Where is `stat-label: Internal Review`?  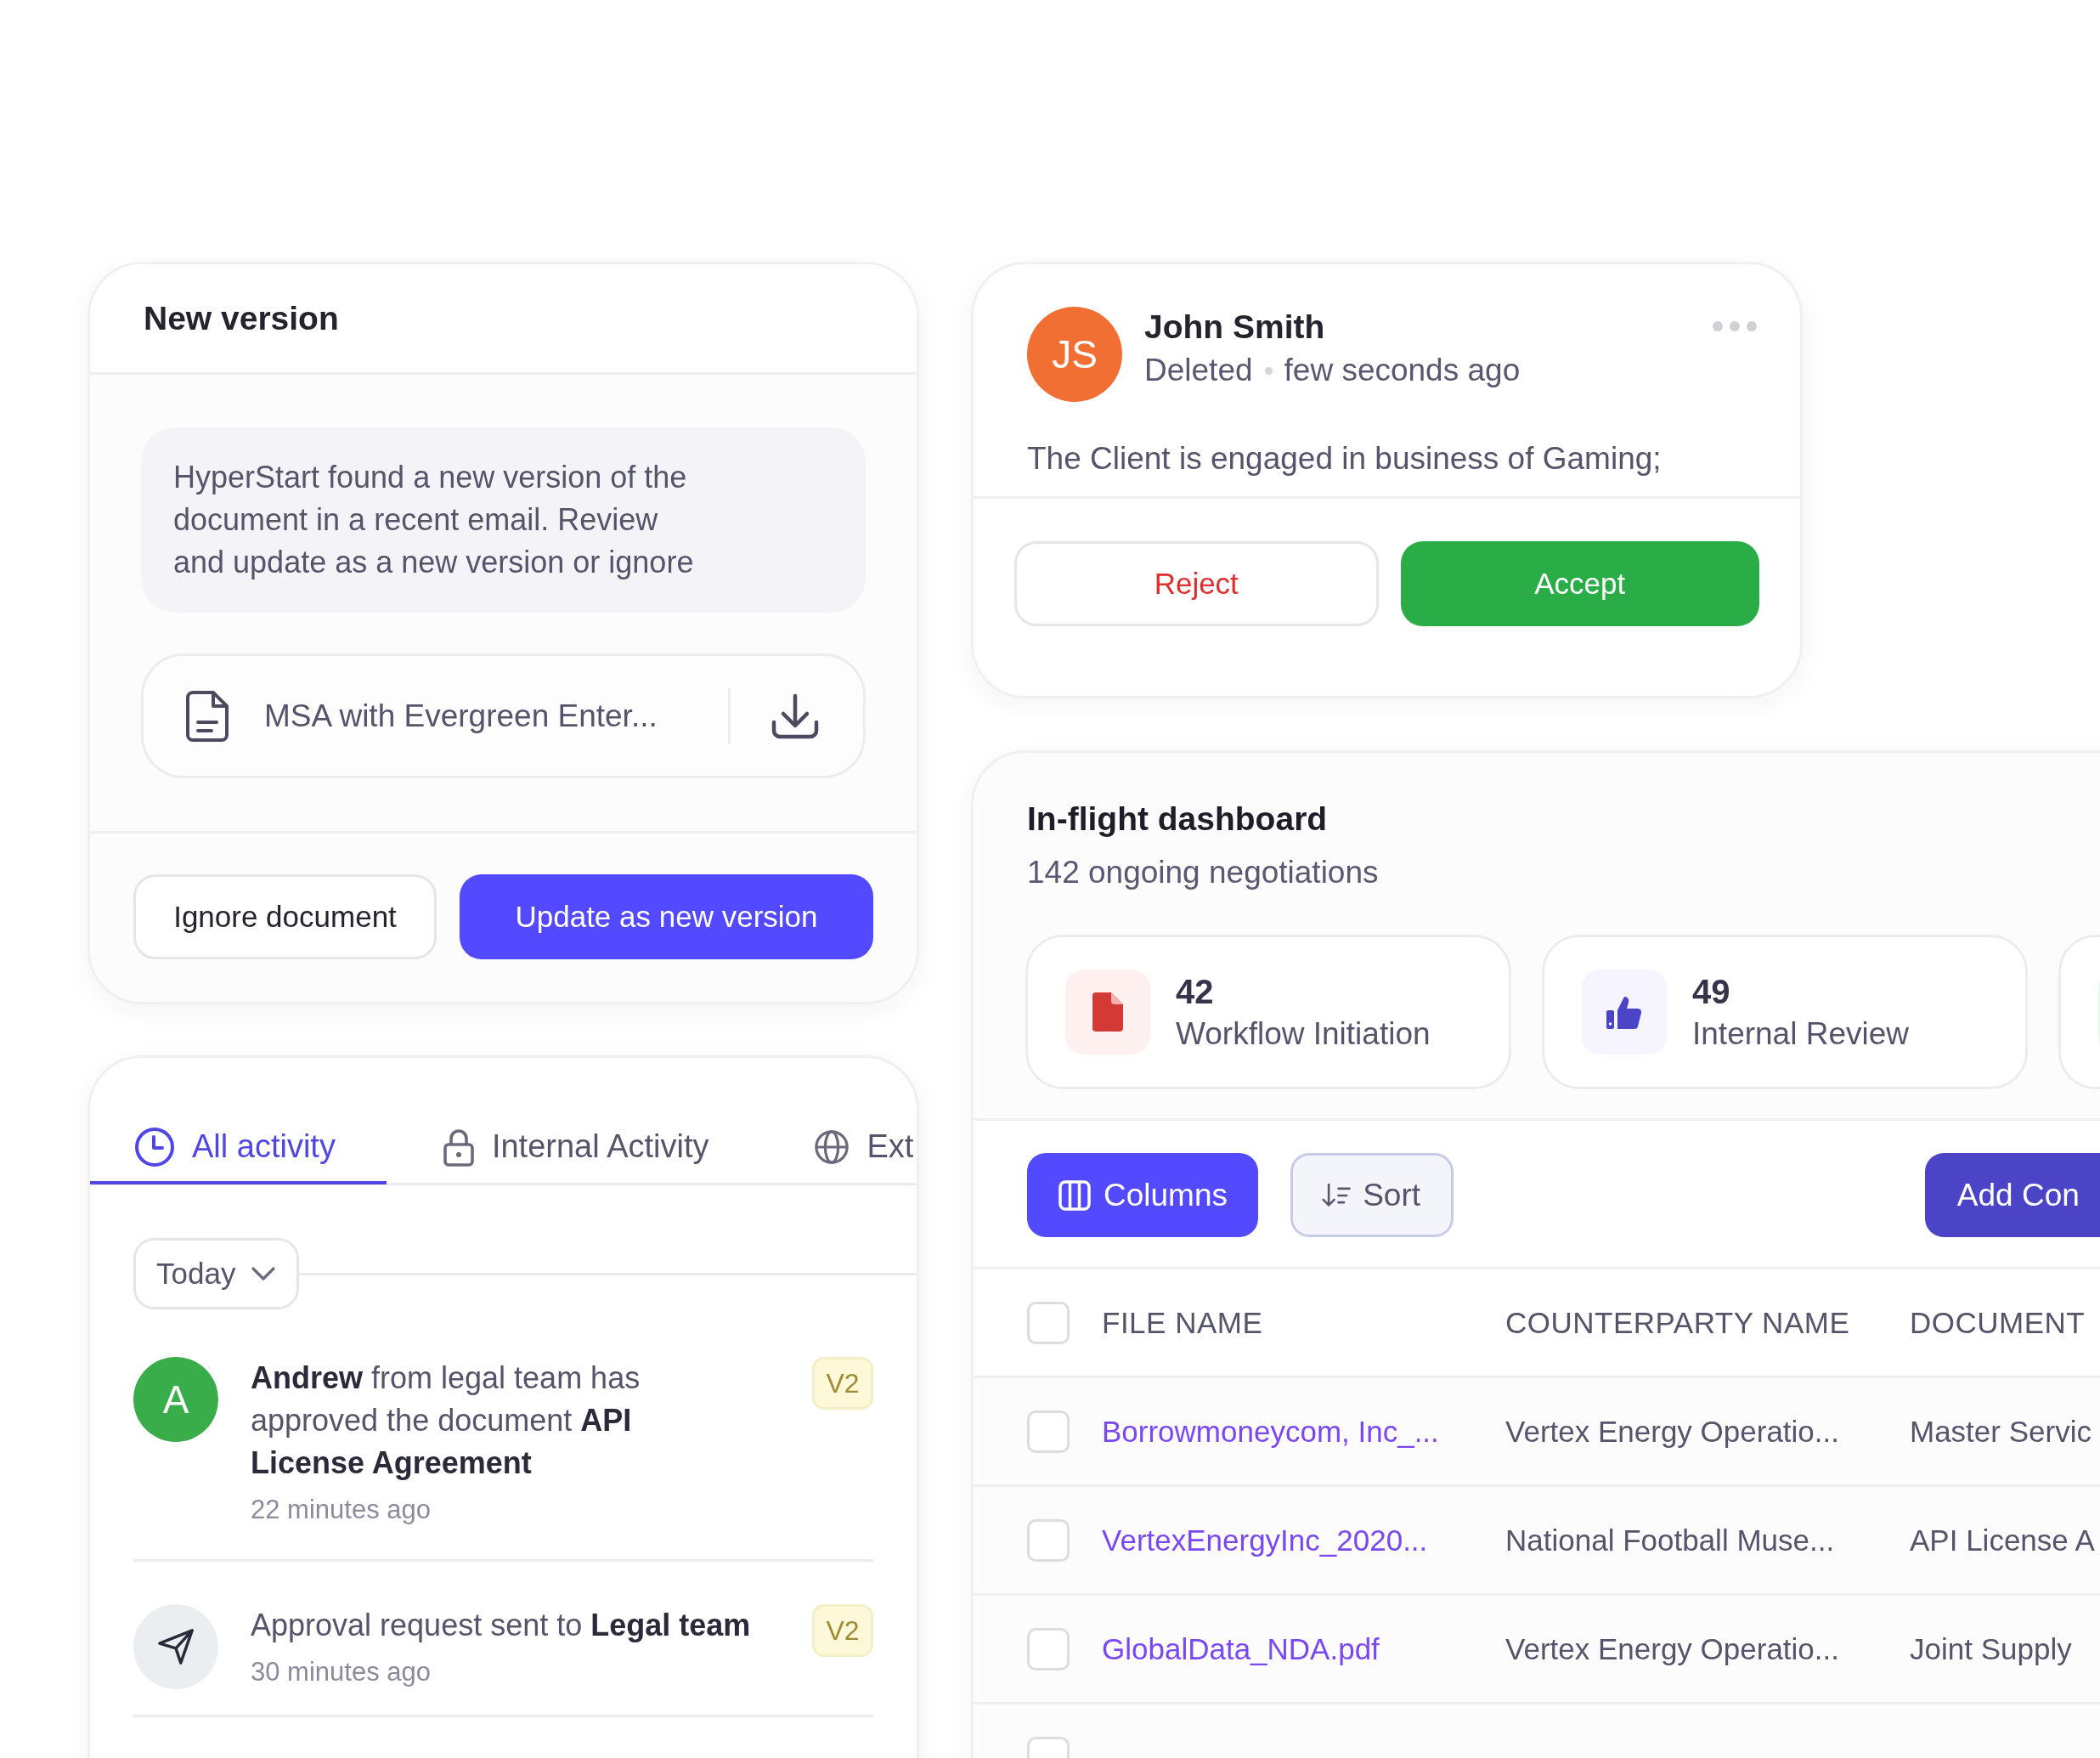
stat-label: Internal Review is located at coordinates (1800, 1033).